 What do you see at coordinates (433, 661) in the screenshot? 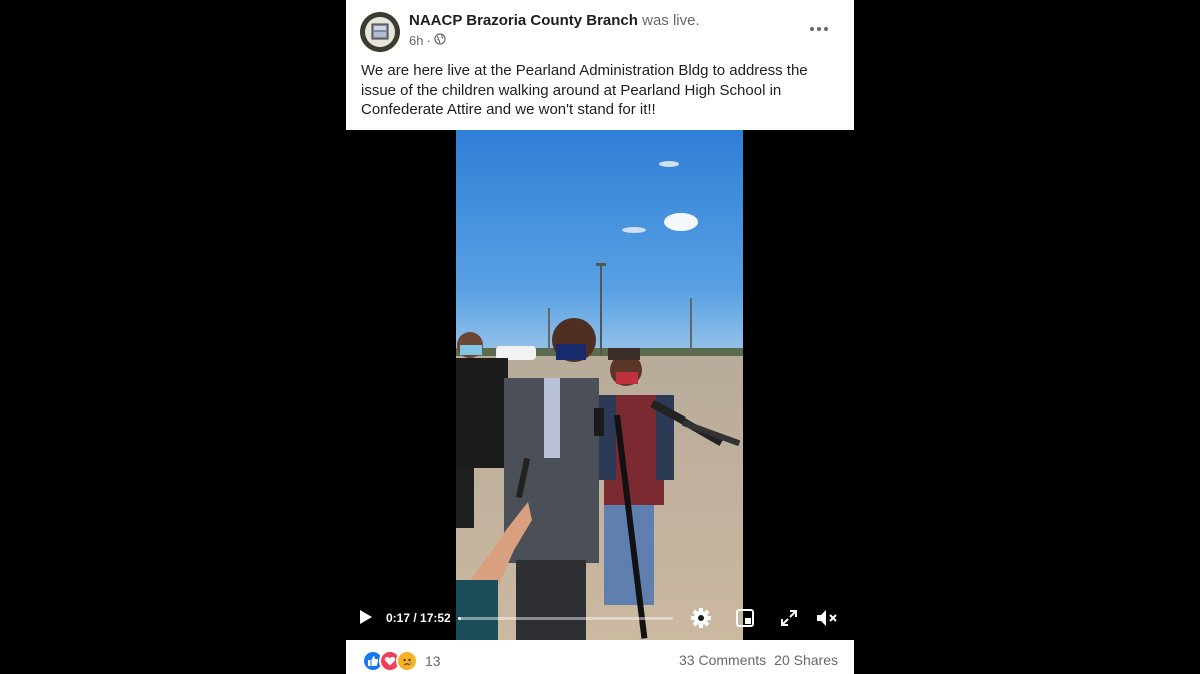
I see `reaction-count: 13` at bounding box center [433, 661].